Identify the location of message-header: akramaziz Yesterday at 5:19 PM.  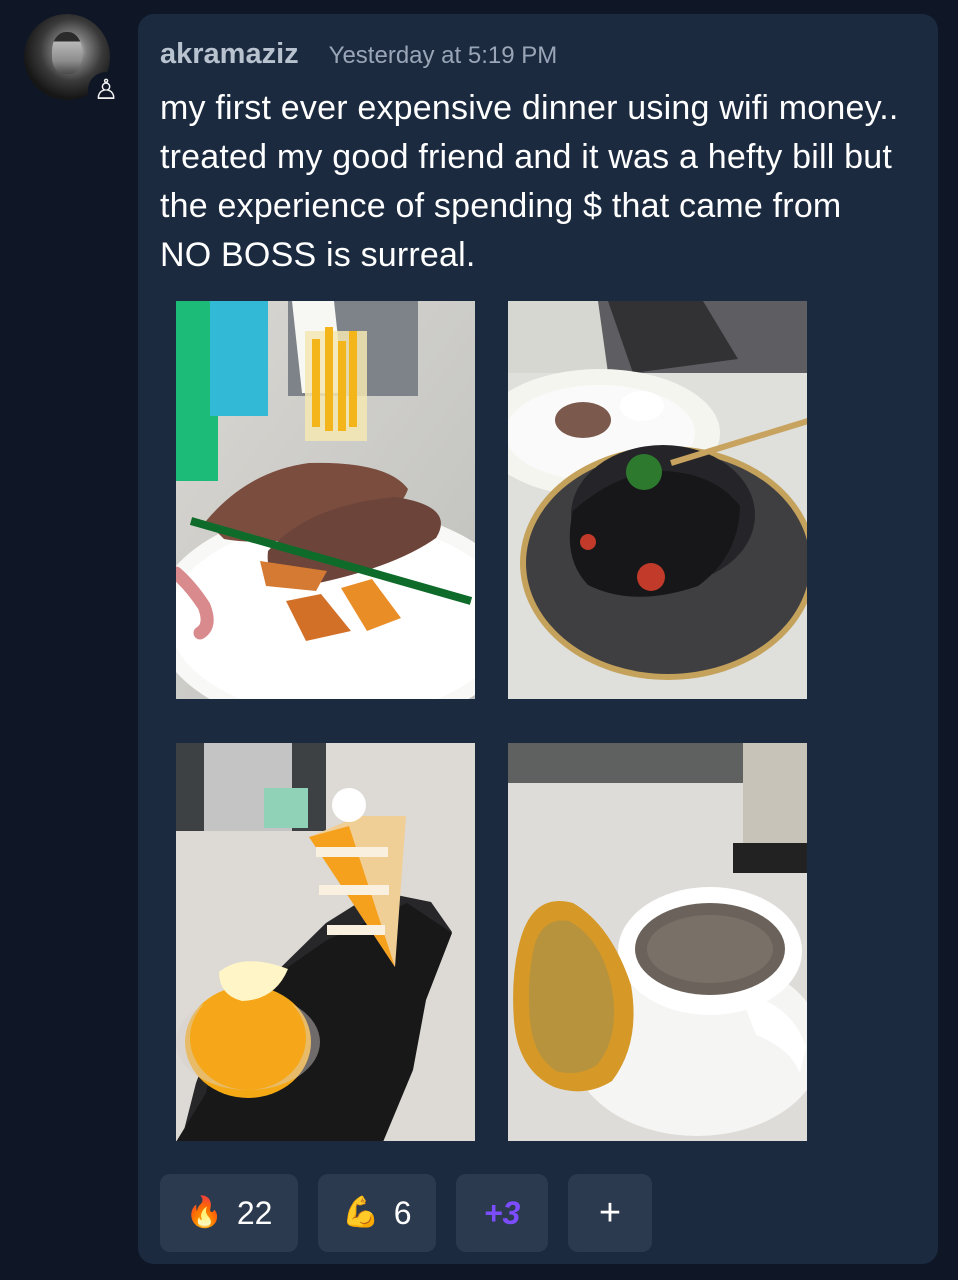
(358, 54).